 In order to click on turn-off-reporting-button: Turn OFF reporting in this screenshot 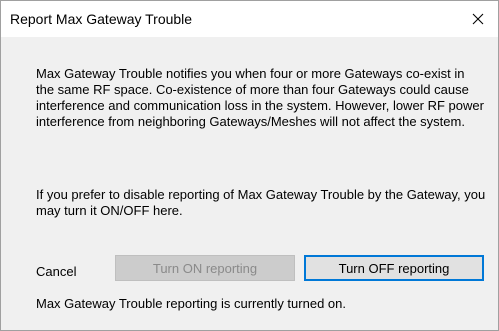, I will do `click(394, 268)`.